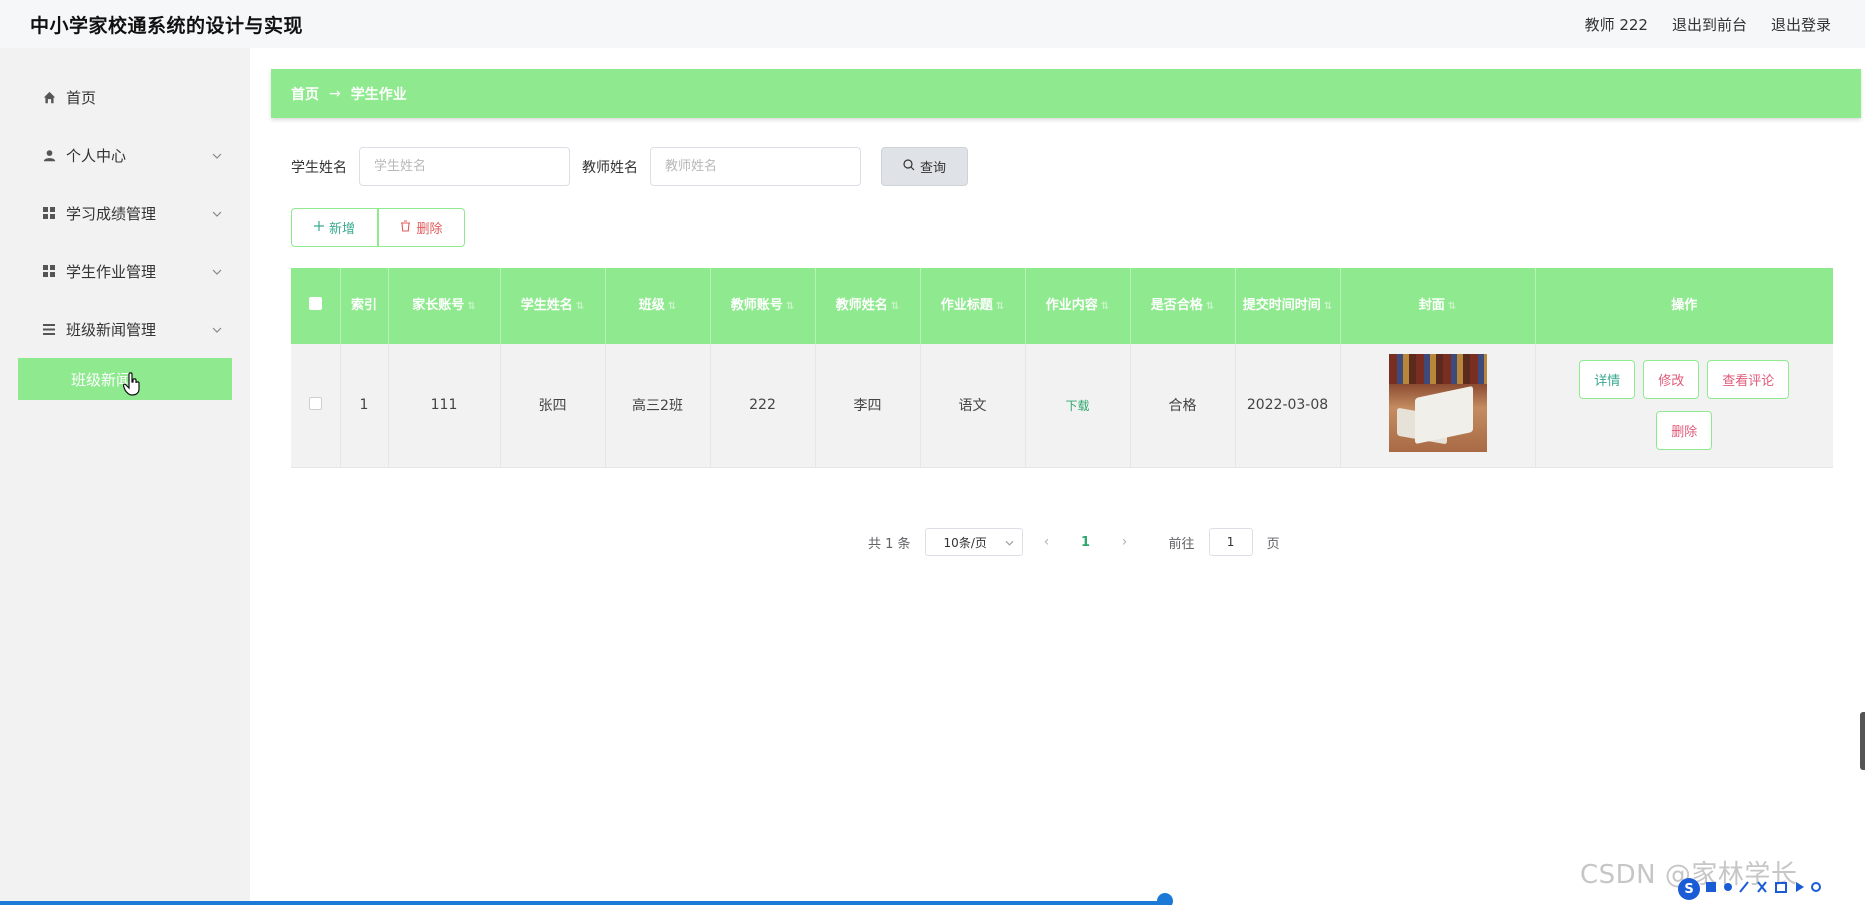 The height and width of the screenshot is (905, 1865). I want to click on select-all-header, so click(316, 306).